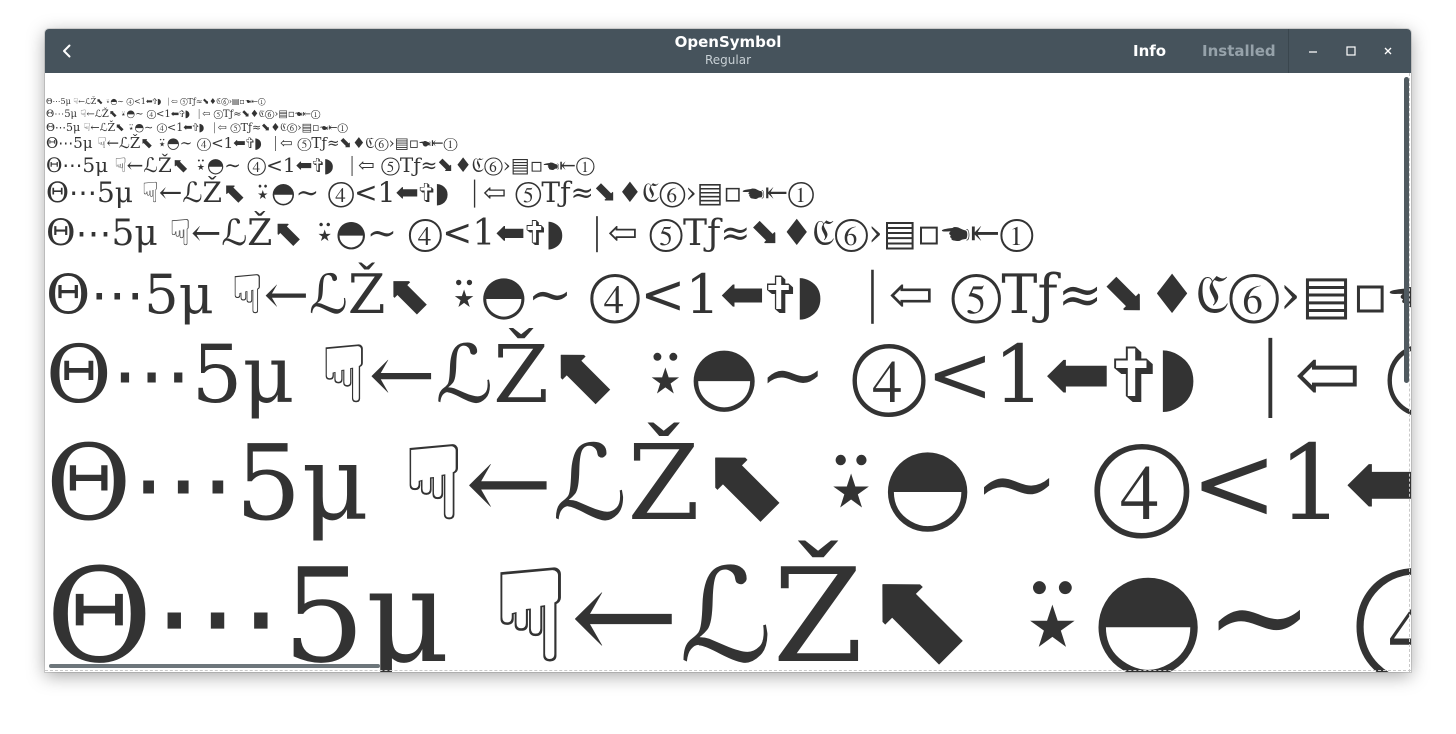 The image size is (1456, 734). I want to click on chevron-left-icon, so click(67, 51).